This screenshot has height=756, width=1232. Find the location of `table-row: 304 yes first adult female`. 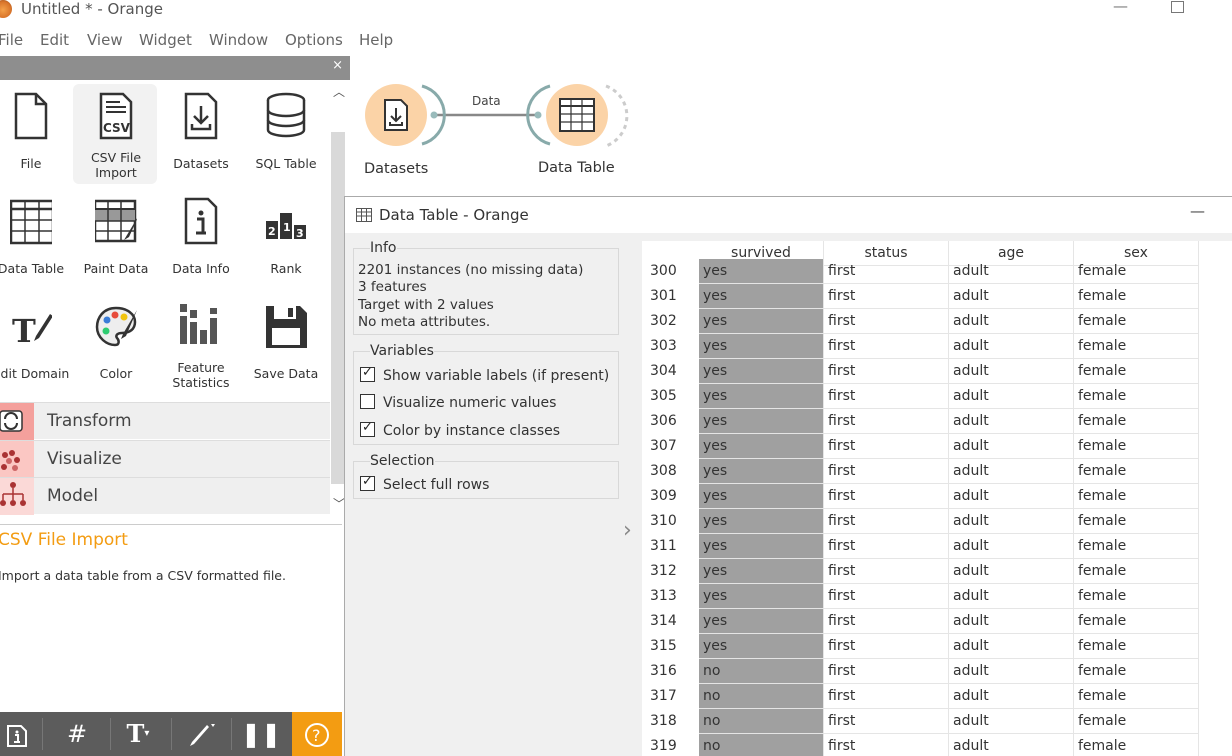

table-row: 304 yes first adult female is located at coordinates (937, 371).